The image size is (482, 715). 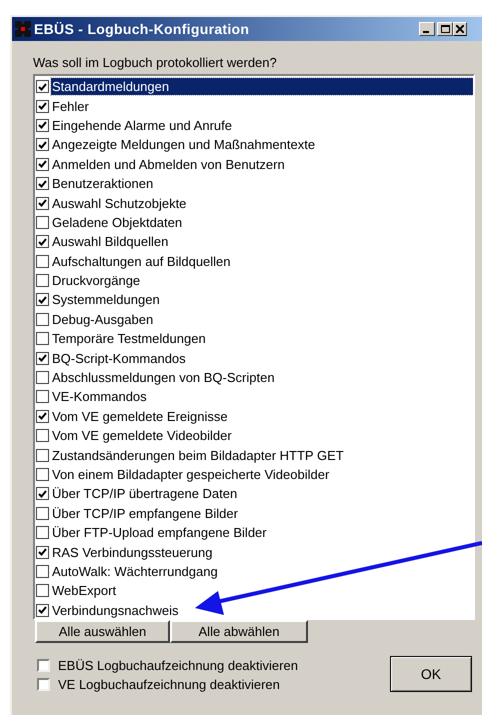 I want to click on window-title: EBÜS - Logbuch-Konfiguration, so click(x=142, y=29).